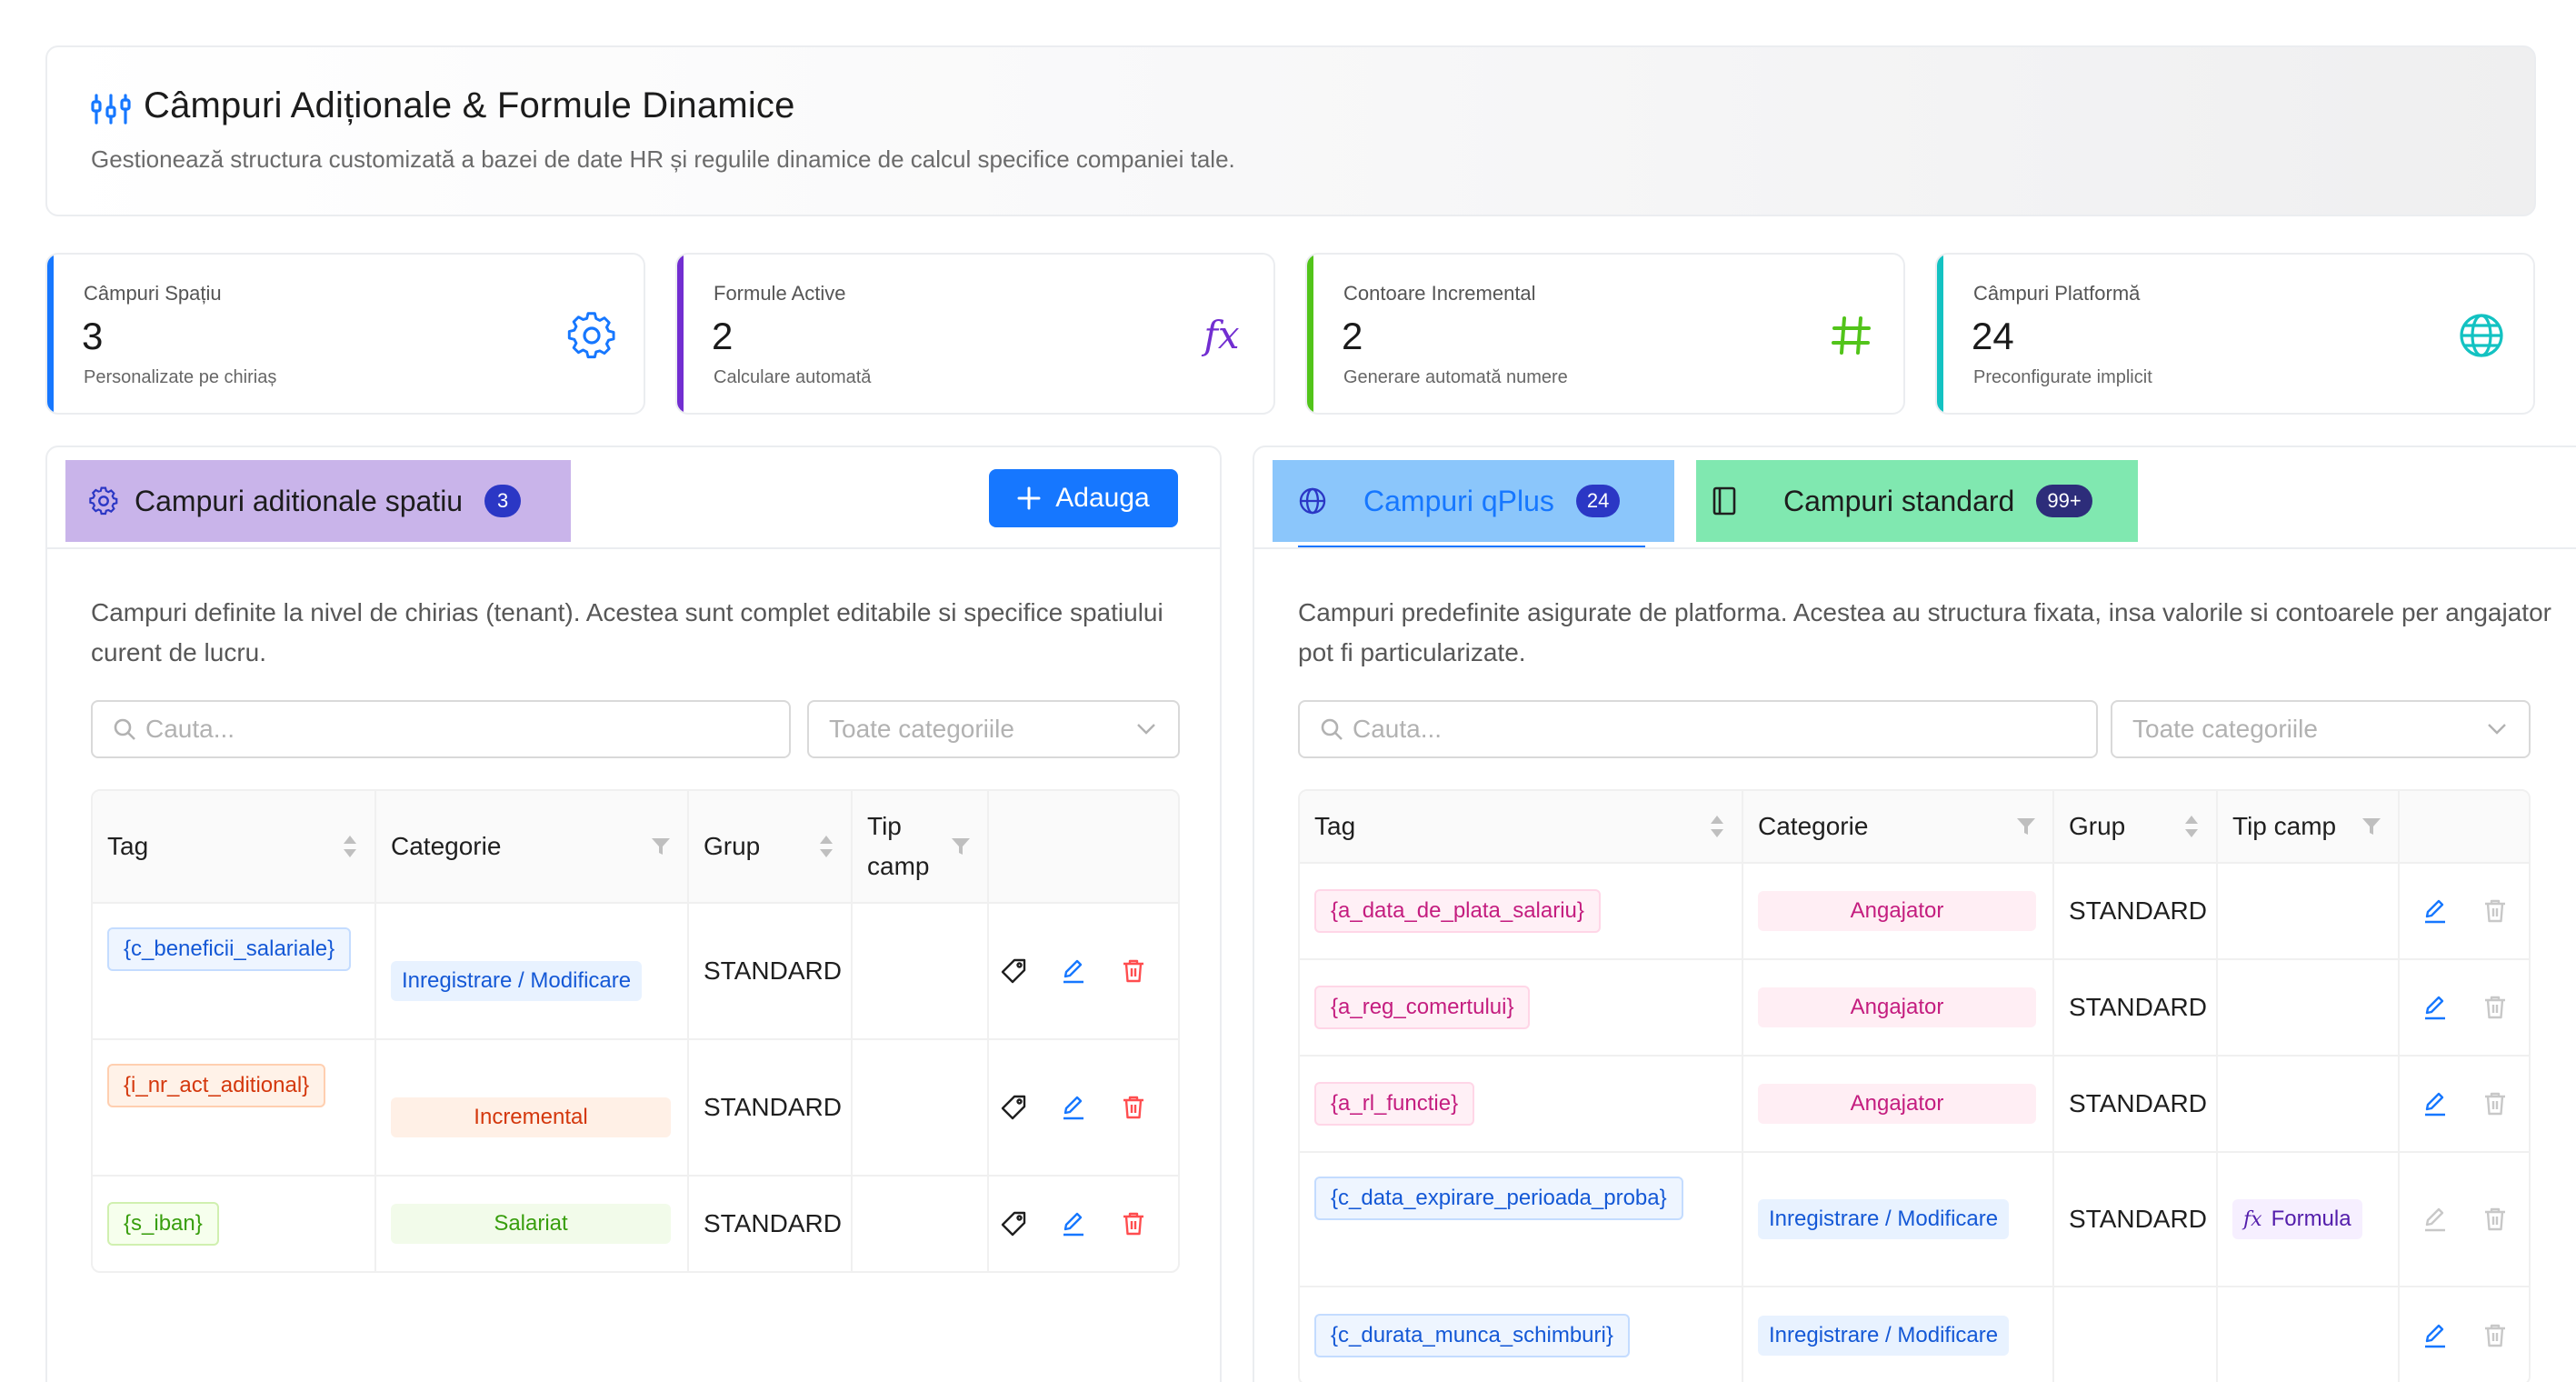  Describe the element at coordinates (780, 293) in the screenshot. I see `stat-label: Formule Active` at that location.